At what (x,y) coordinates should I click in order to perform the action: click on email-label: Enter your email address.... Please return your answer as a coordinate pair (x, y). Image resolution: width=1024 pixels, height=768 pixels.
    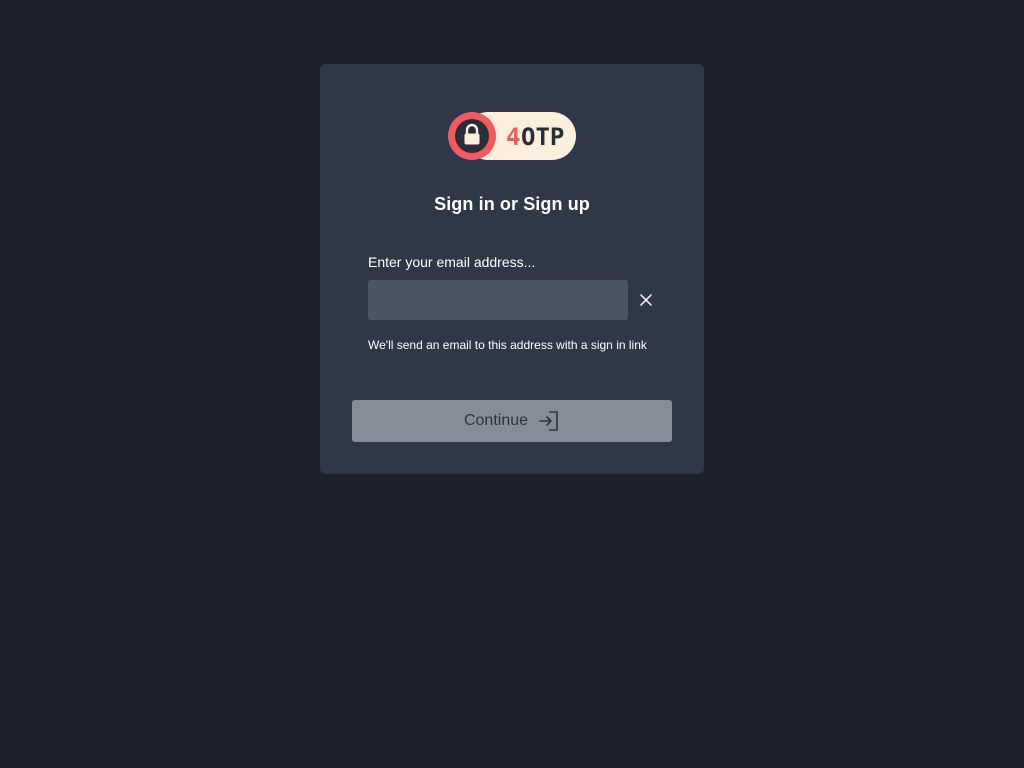
    Looking at the image, I should click on (452, 262).